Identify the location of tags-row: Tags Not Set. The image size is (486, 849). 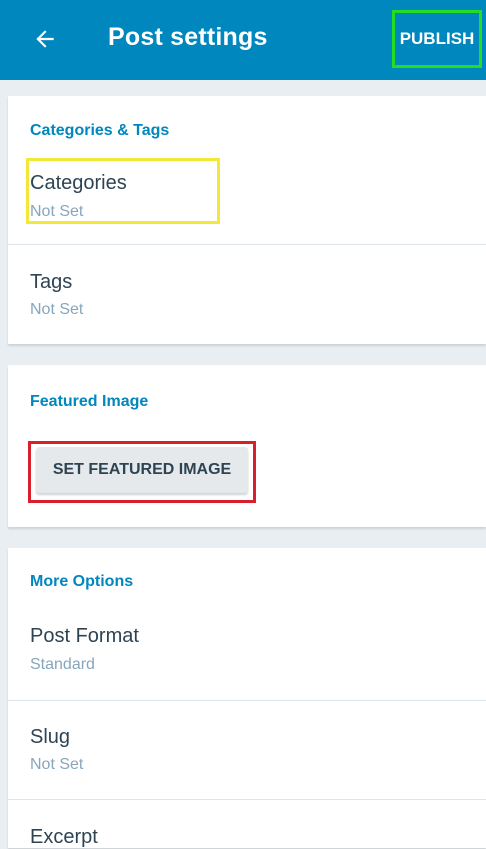
(247, 294).